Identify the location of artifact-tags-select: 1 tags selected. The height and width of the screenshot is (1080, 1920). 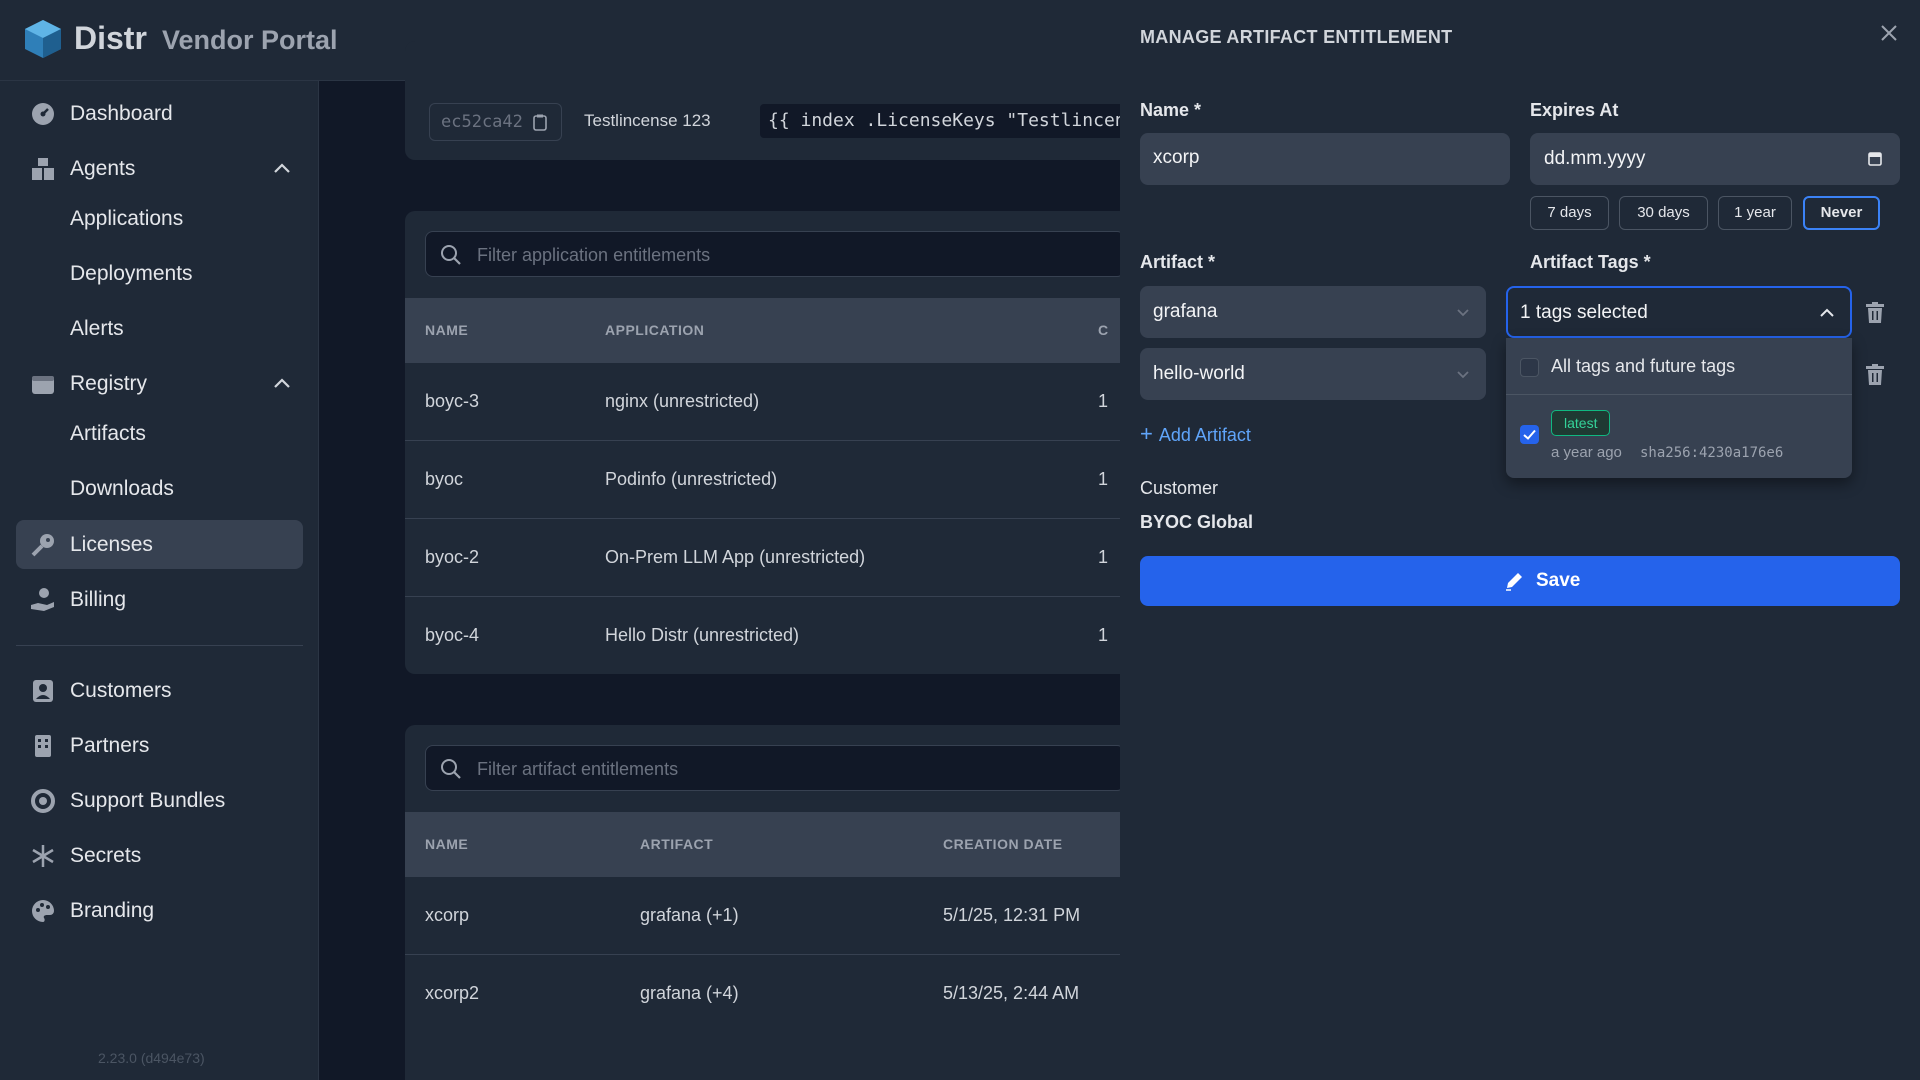
(1679, 312).